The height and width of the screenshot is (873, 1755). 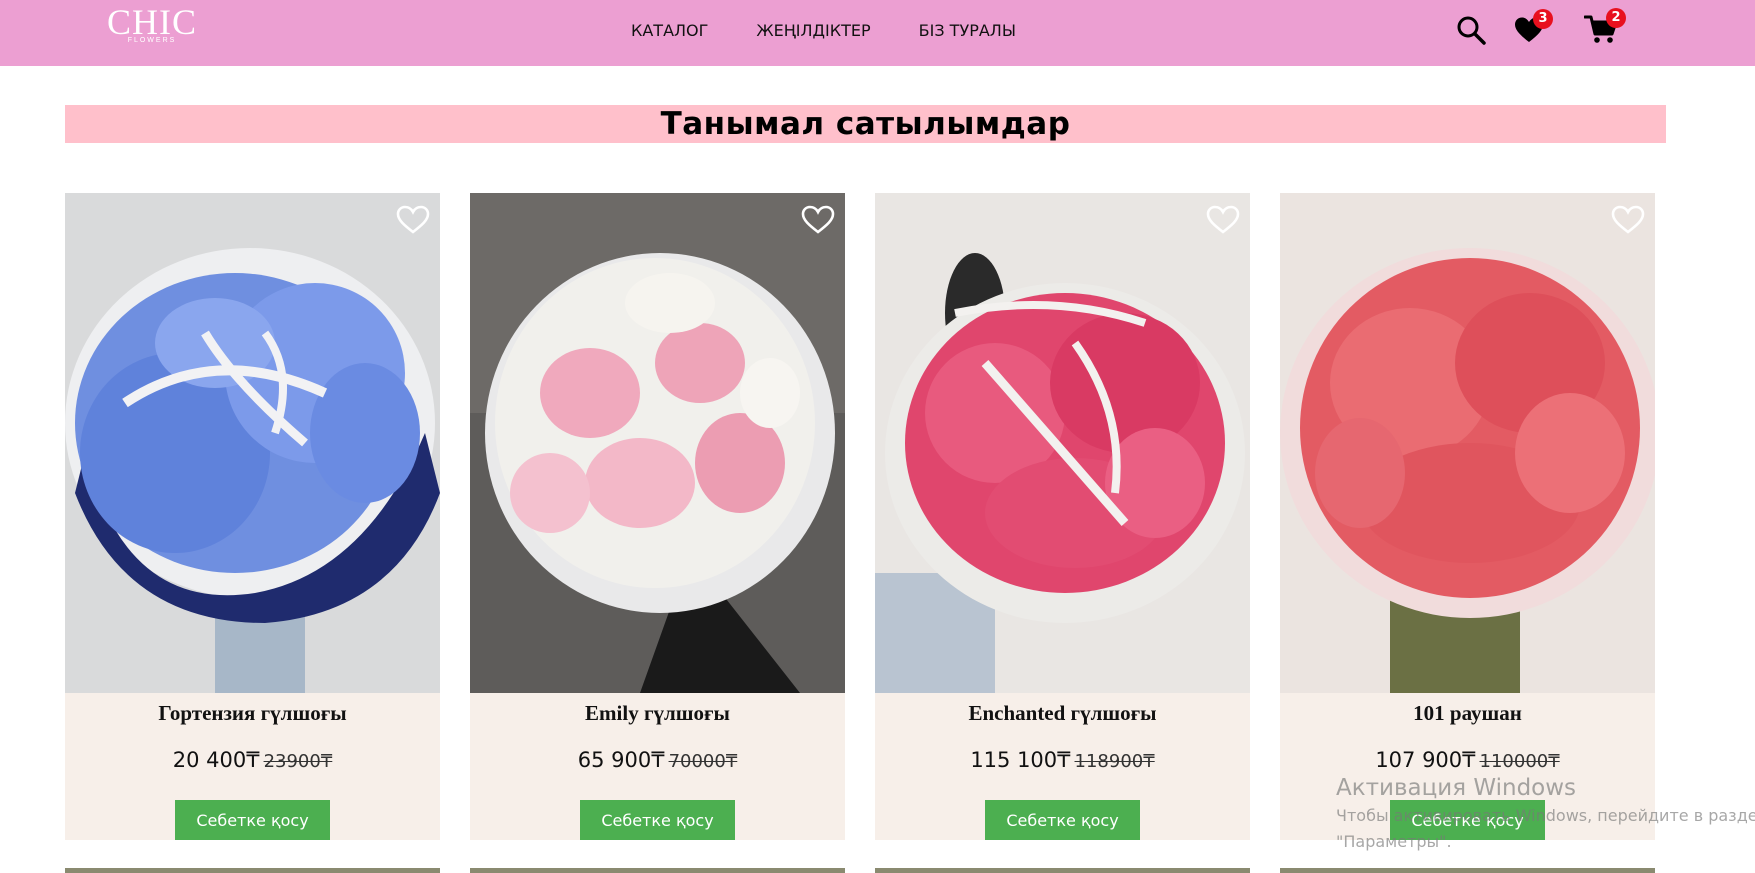 What do you see at coordinates (703, 761) in the screenshot?
I see `old-price: 70000₸` at bounding box center [703, 761].